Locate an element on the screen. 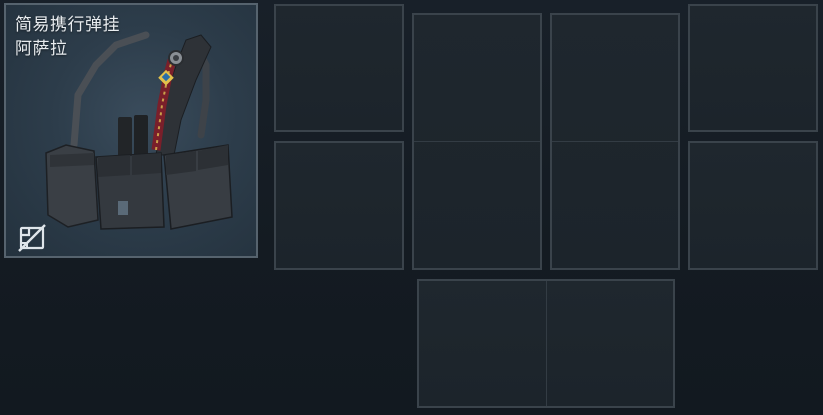 This screenshot has height=415, width=823. item-name: 简易携行弹挂 is located at coordinates (67, 25).